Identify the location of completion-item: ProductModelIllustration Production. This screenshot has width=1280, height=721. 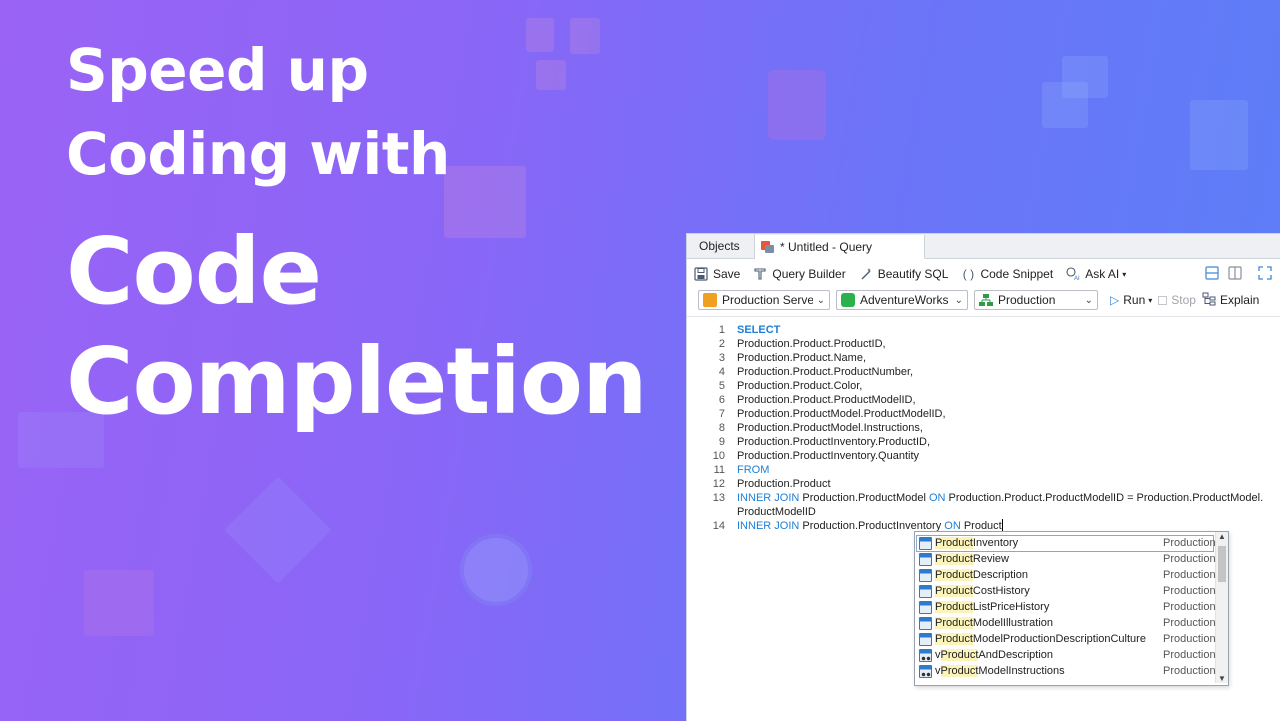
(1066, 623).